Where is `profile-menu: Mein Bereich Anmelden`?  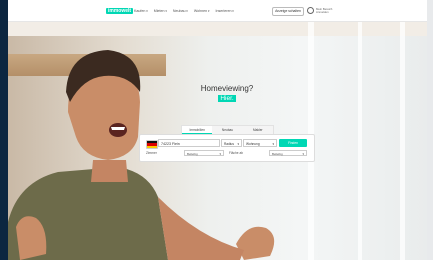
profile-menu: Mein Bereich Anmelden is located at coordinates (319, 10).